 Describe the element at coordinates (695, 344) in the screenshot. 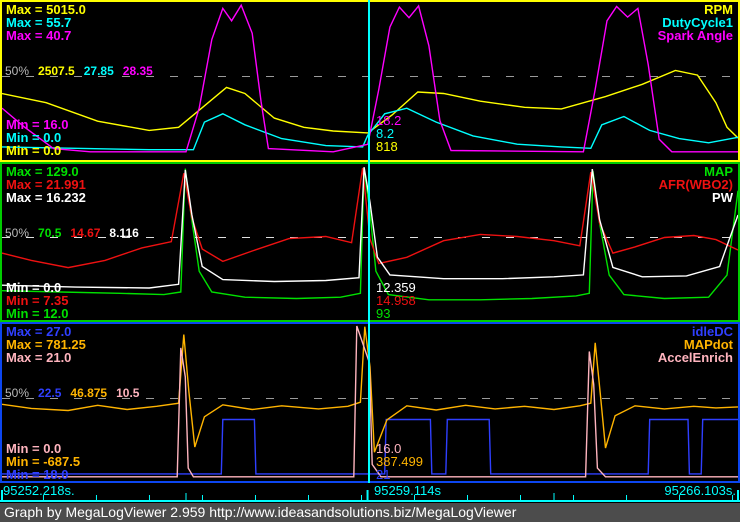

I see `legend-idledc-panel: idleDC MAPdot AccelEnrich` at that location.